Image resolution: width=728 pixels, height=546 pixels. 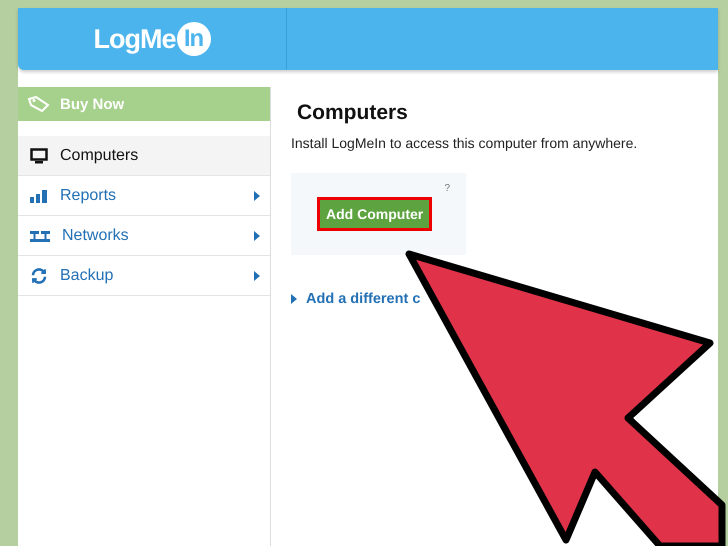 What do you see at coordinates (374, 214) in the screenshot?
I see `add-computer-button: Add Computer` at bounding box center [374, 214].